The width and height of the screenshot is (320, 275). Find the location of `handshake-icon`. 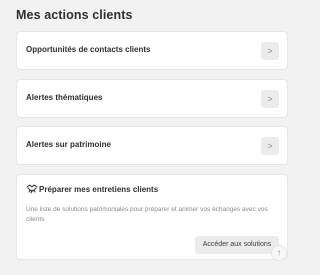

handshake-icon is located at coordinates (32, 189).